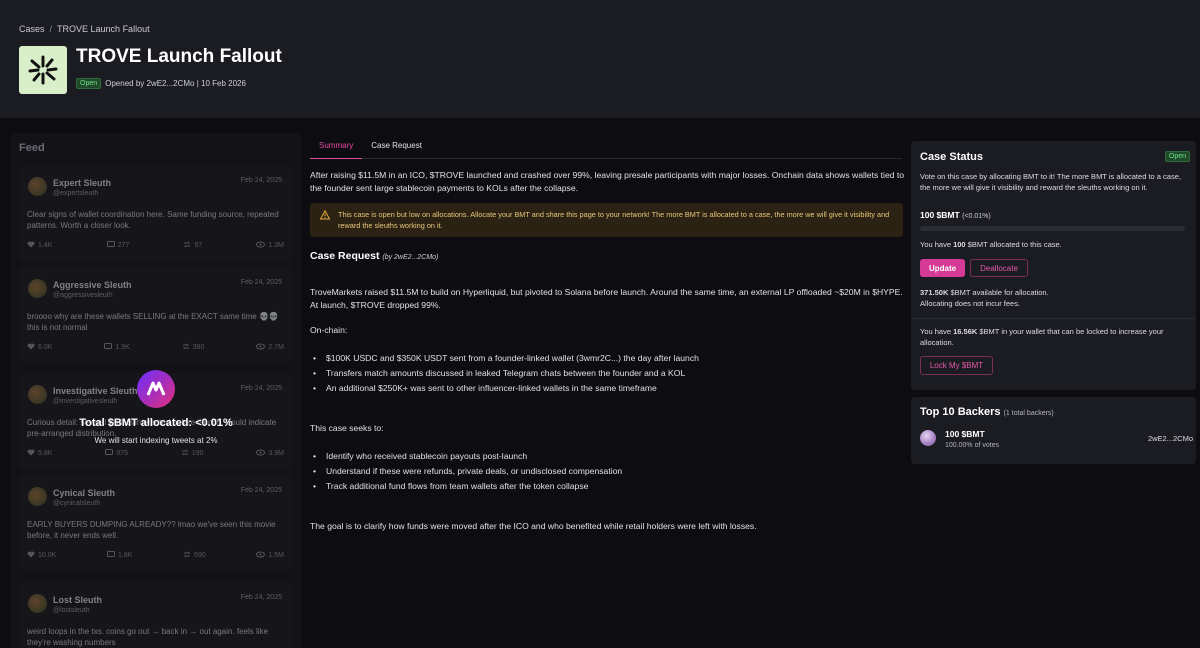 The height and width of the screenshot is (648, 1200). What do you see at coordinates (39, 347) in the screenshot?
I see `like-stat: 6.0K` at bounding box center [39, 347].